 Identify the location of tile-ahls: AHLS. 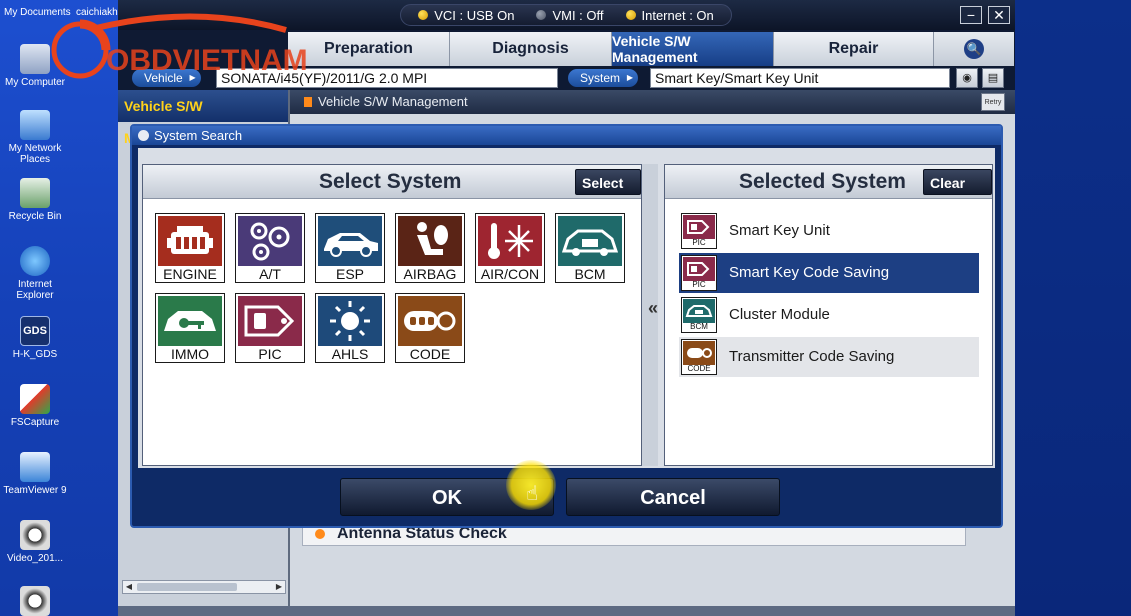
(350, 328).